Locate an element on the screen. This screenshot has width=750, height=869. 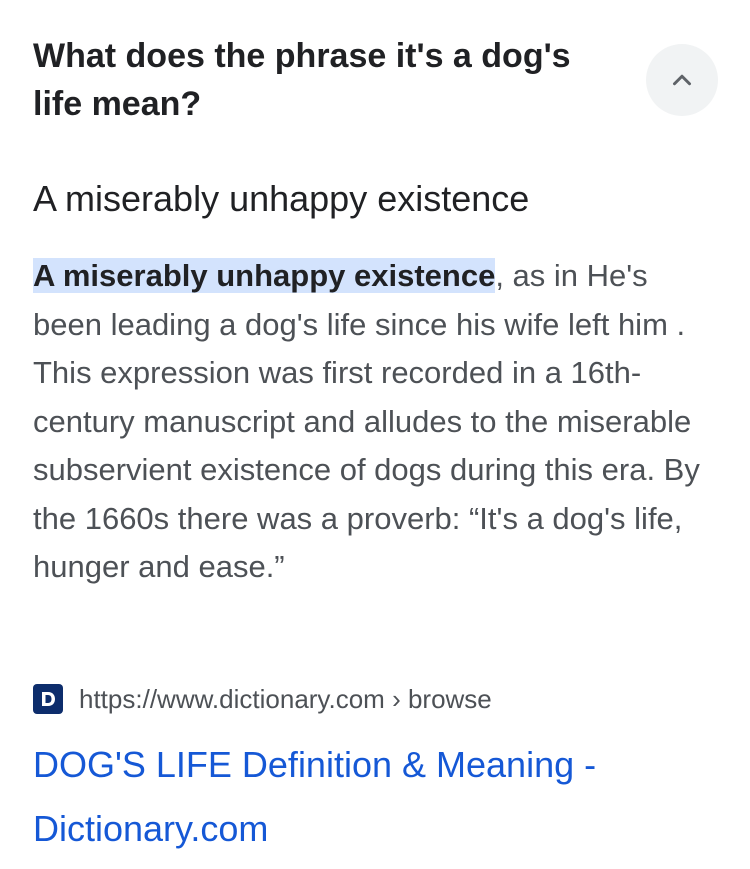
source-line: https://www.dictionary.com › browse is located at coordinates (262, 699).